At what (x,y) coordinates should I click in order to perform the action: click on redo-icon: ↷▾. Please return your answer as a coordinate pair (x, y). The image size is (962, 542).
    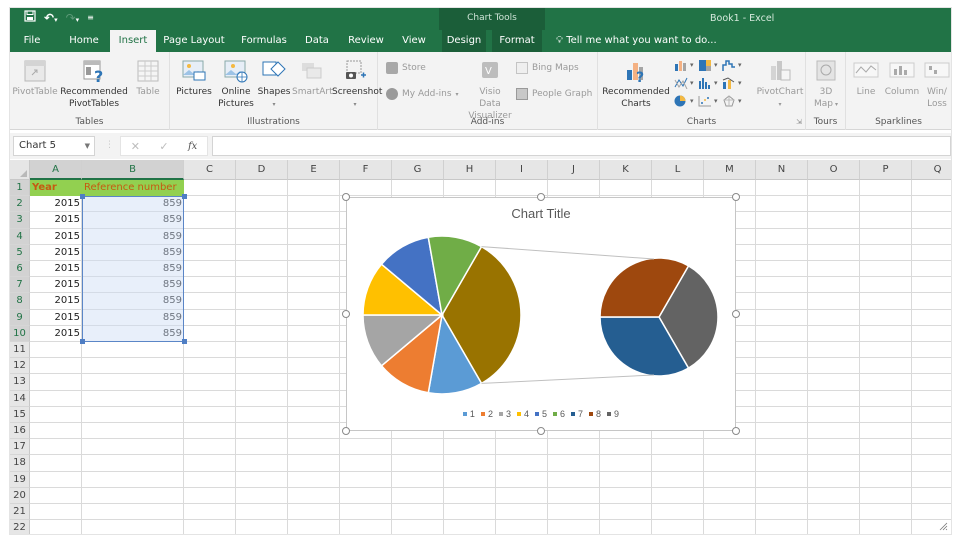
    Looking at the image, I should click on (73, 18).